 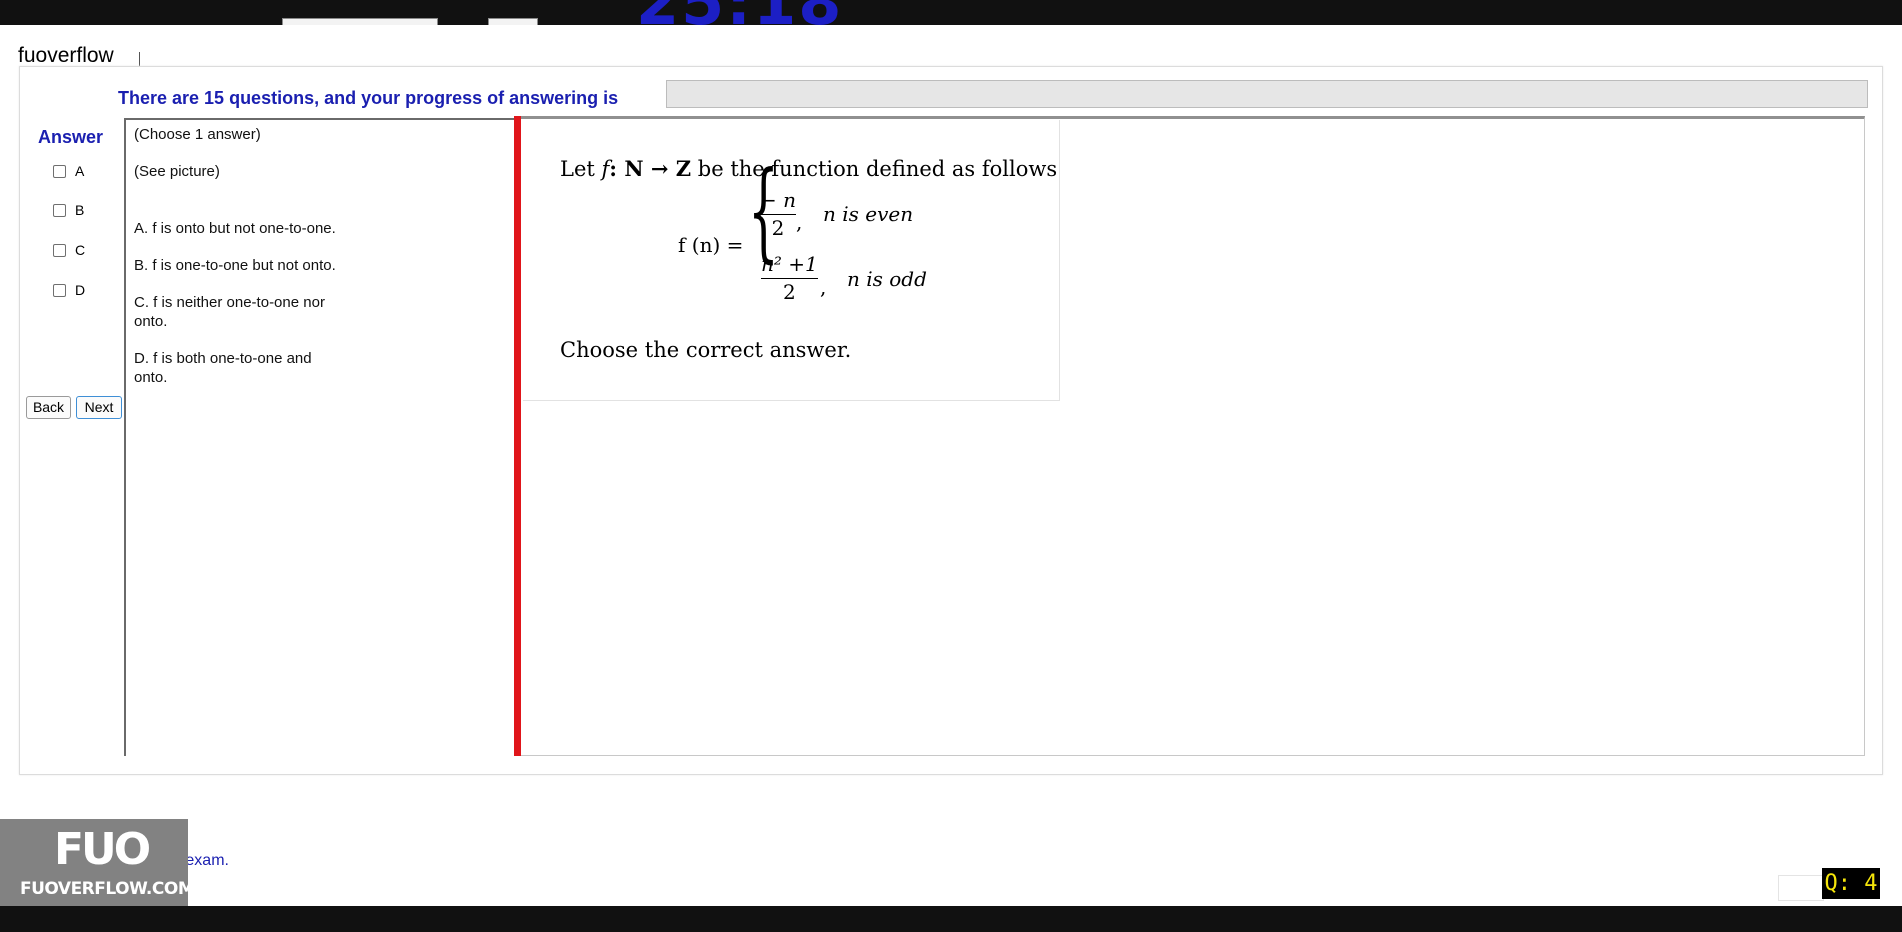 What do you see at coordinates (789, 292) in the screenshot?
I see `case2-denominator: 2` at bounding box center [789, 292].